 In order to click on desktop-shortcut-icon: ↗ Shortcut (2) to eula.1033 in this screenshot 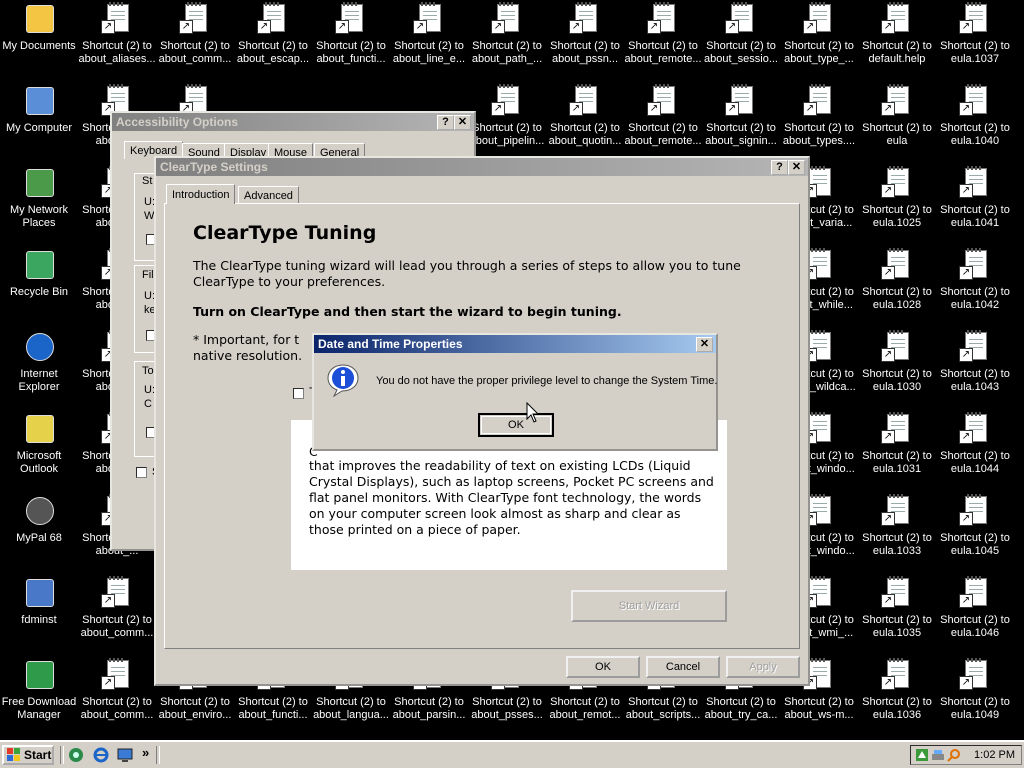, I will do `click(897, 526)`.